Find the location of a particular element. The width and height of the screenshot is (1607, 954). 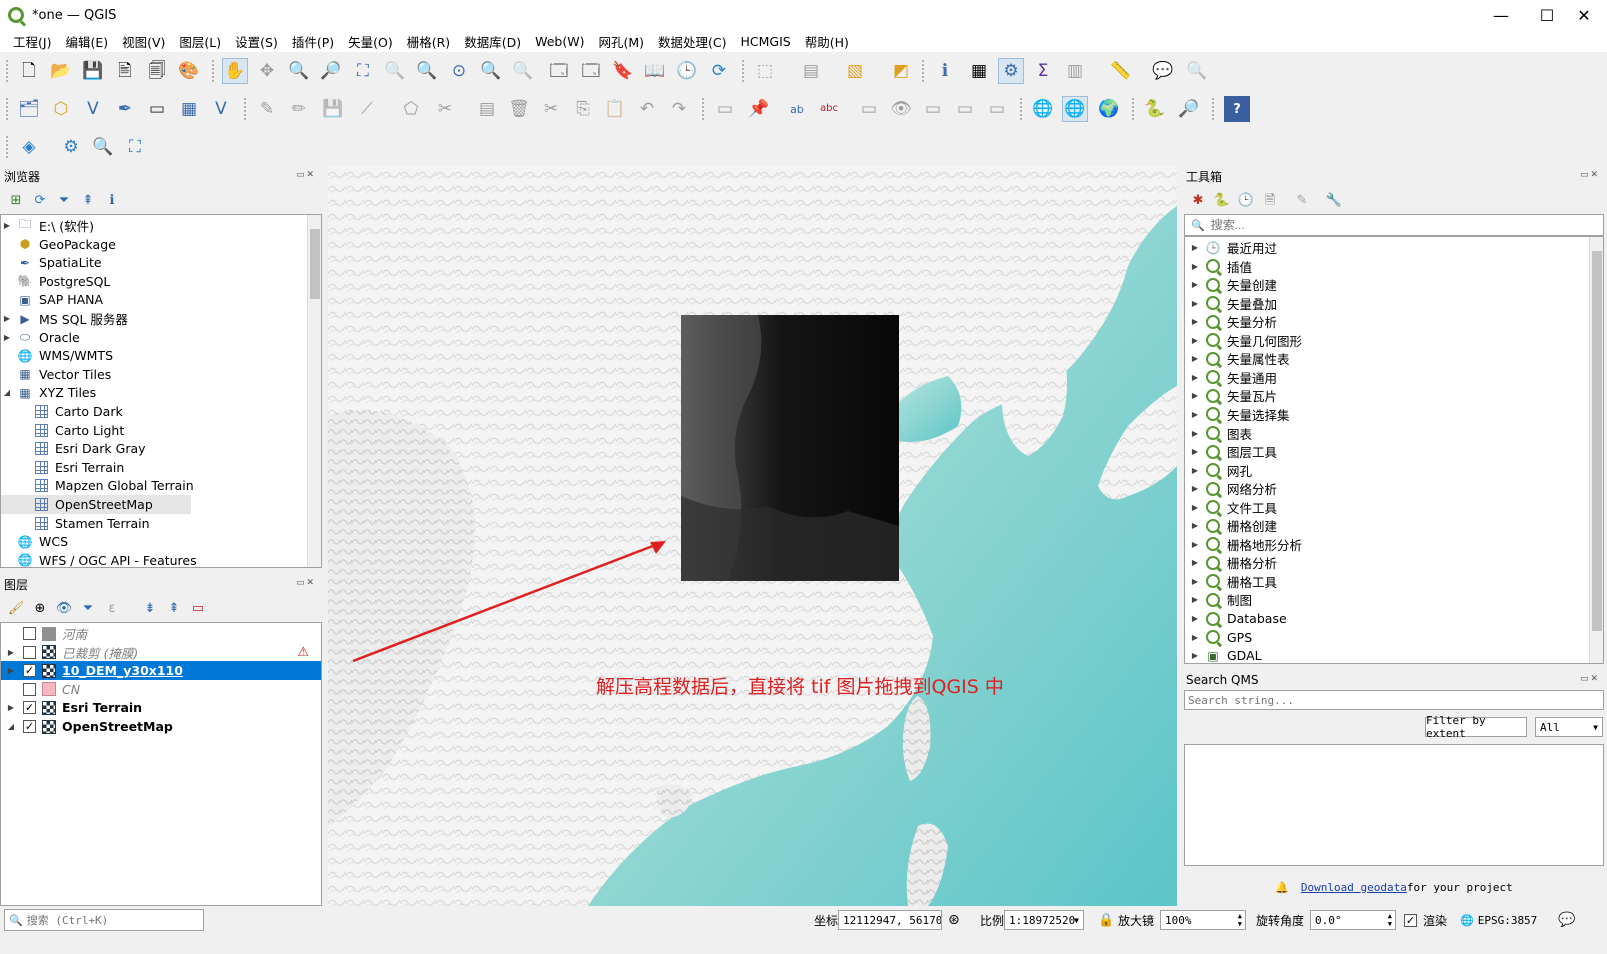

scale-field: 1:18972520 ▼ is located at coordinates (1044, 920).